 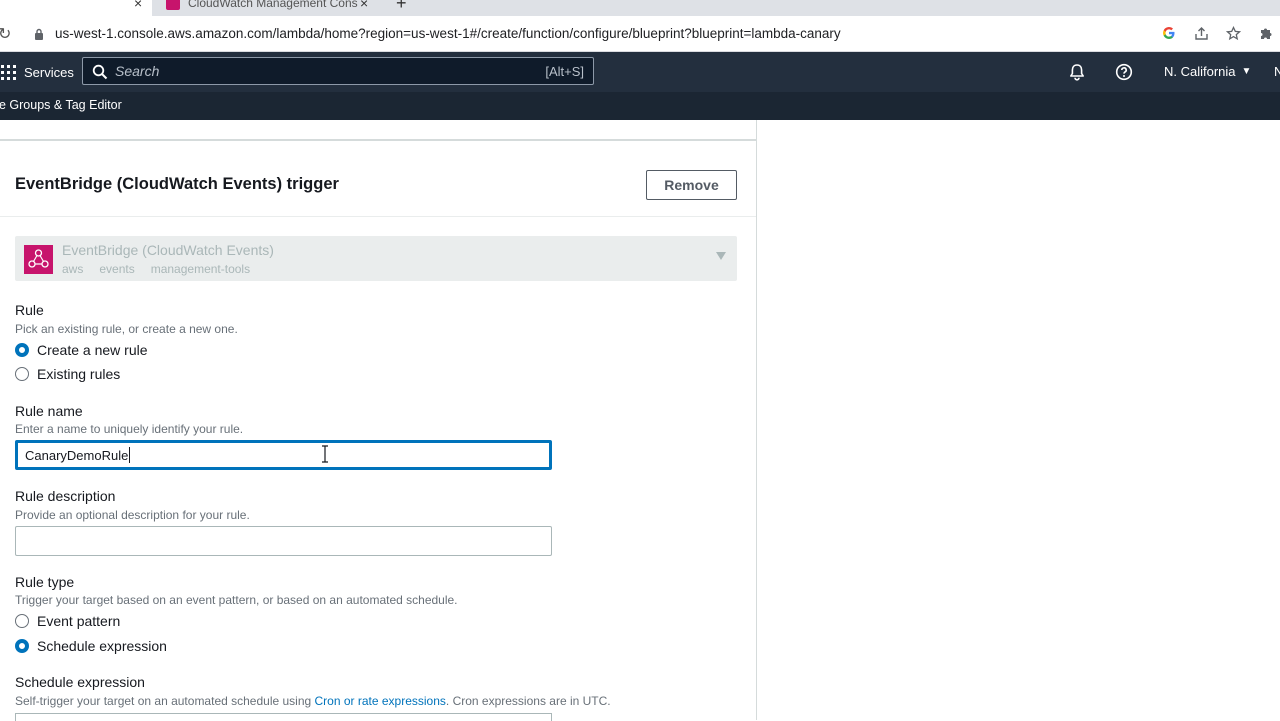 What do you see at coordinates (73, 269) in the screenshot?
I see `service-tag: aws` at bounding box center [73, 269].